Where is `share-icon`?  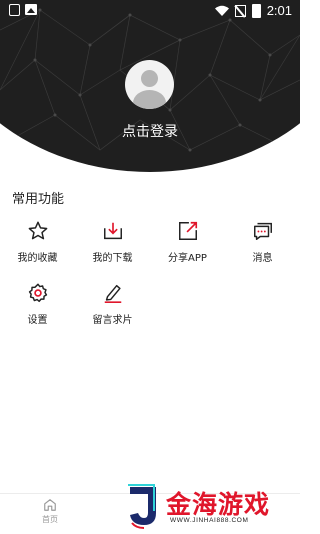 share-icon is located at coordinates (187, 230).